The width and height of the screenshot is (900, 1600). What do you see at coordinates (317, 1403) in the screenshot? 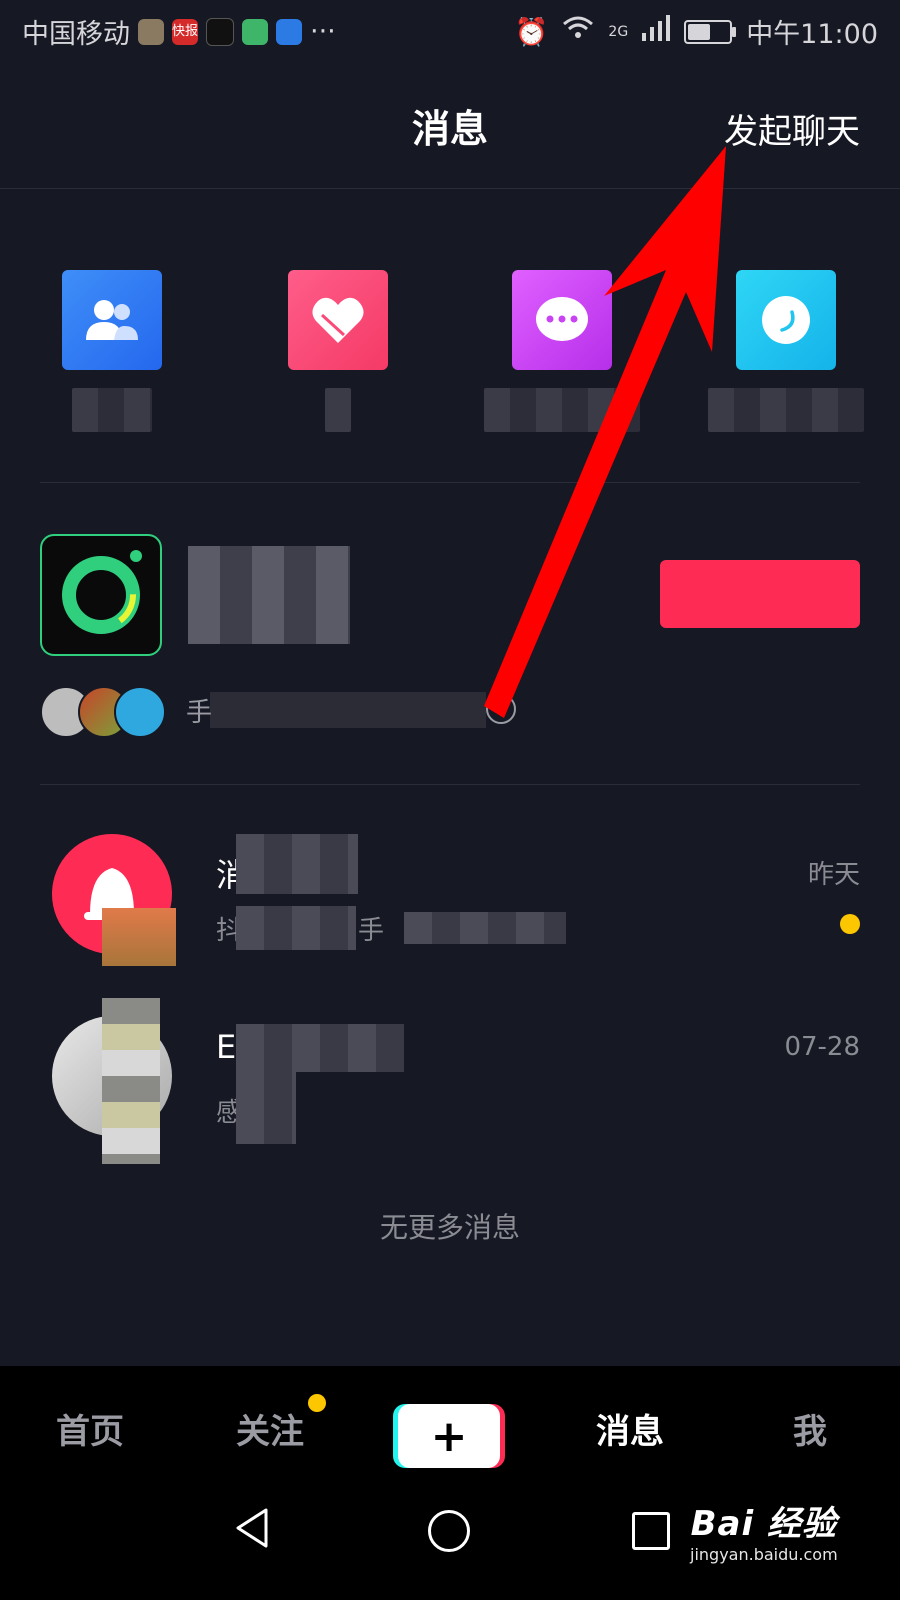
I see `following-dot` at bounding box center [317, 1403].